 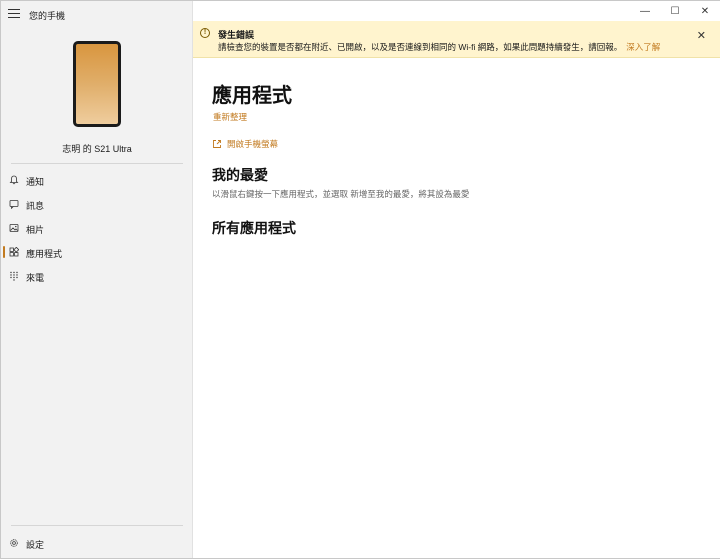 I want to click on app-title: 您的手機, so click(x=47, y=16).